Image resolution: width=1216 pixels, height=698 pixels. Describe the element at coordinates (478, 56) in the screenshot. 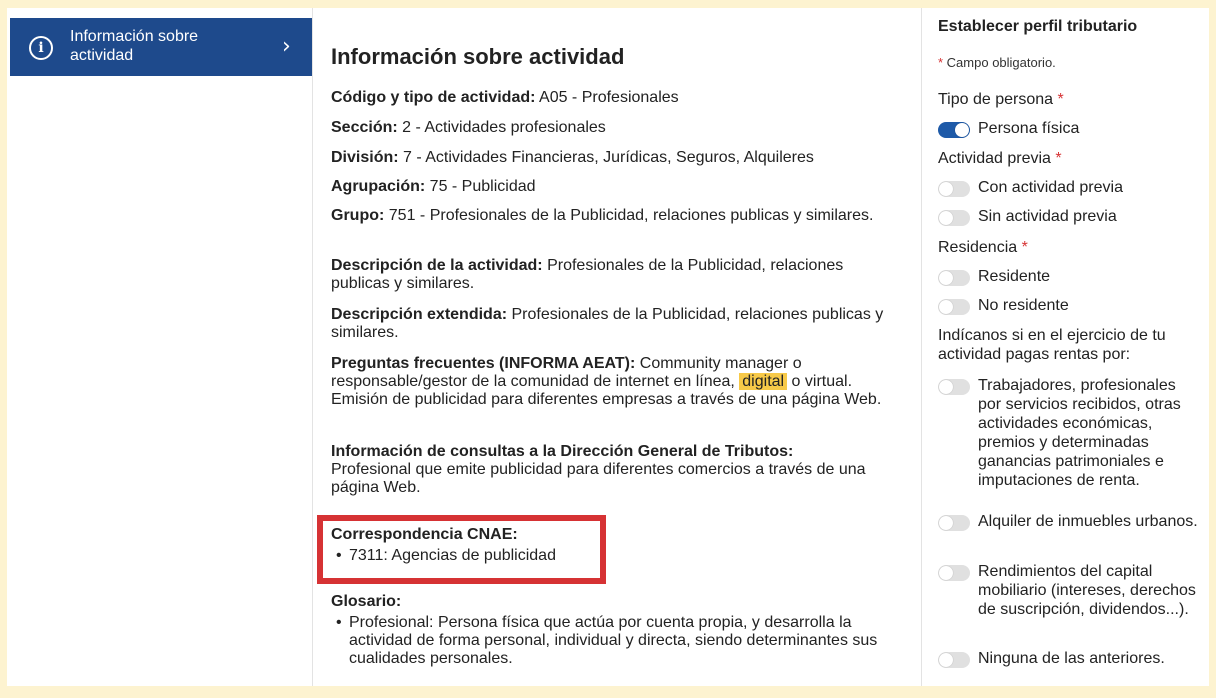

I see `page-title: Información sobre actividad` at that location.